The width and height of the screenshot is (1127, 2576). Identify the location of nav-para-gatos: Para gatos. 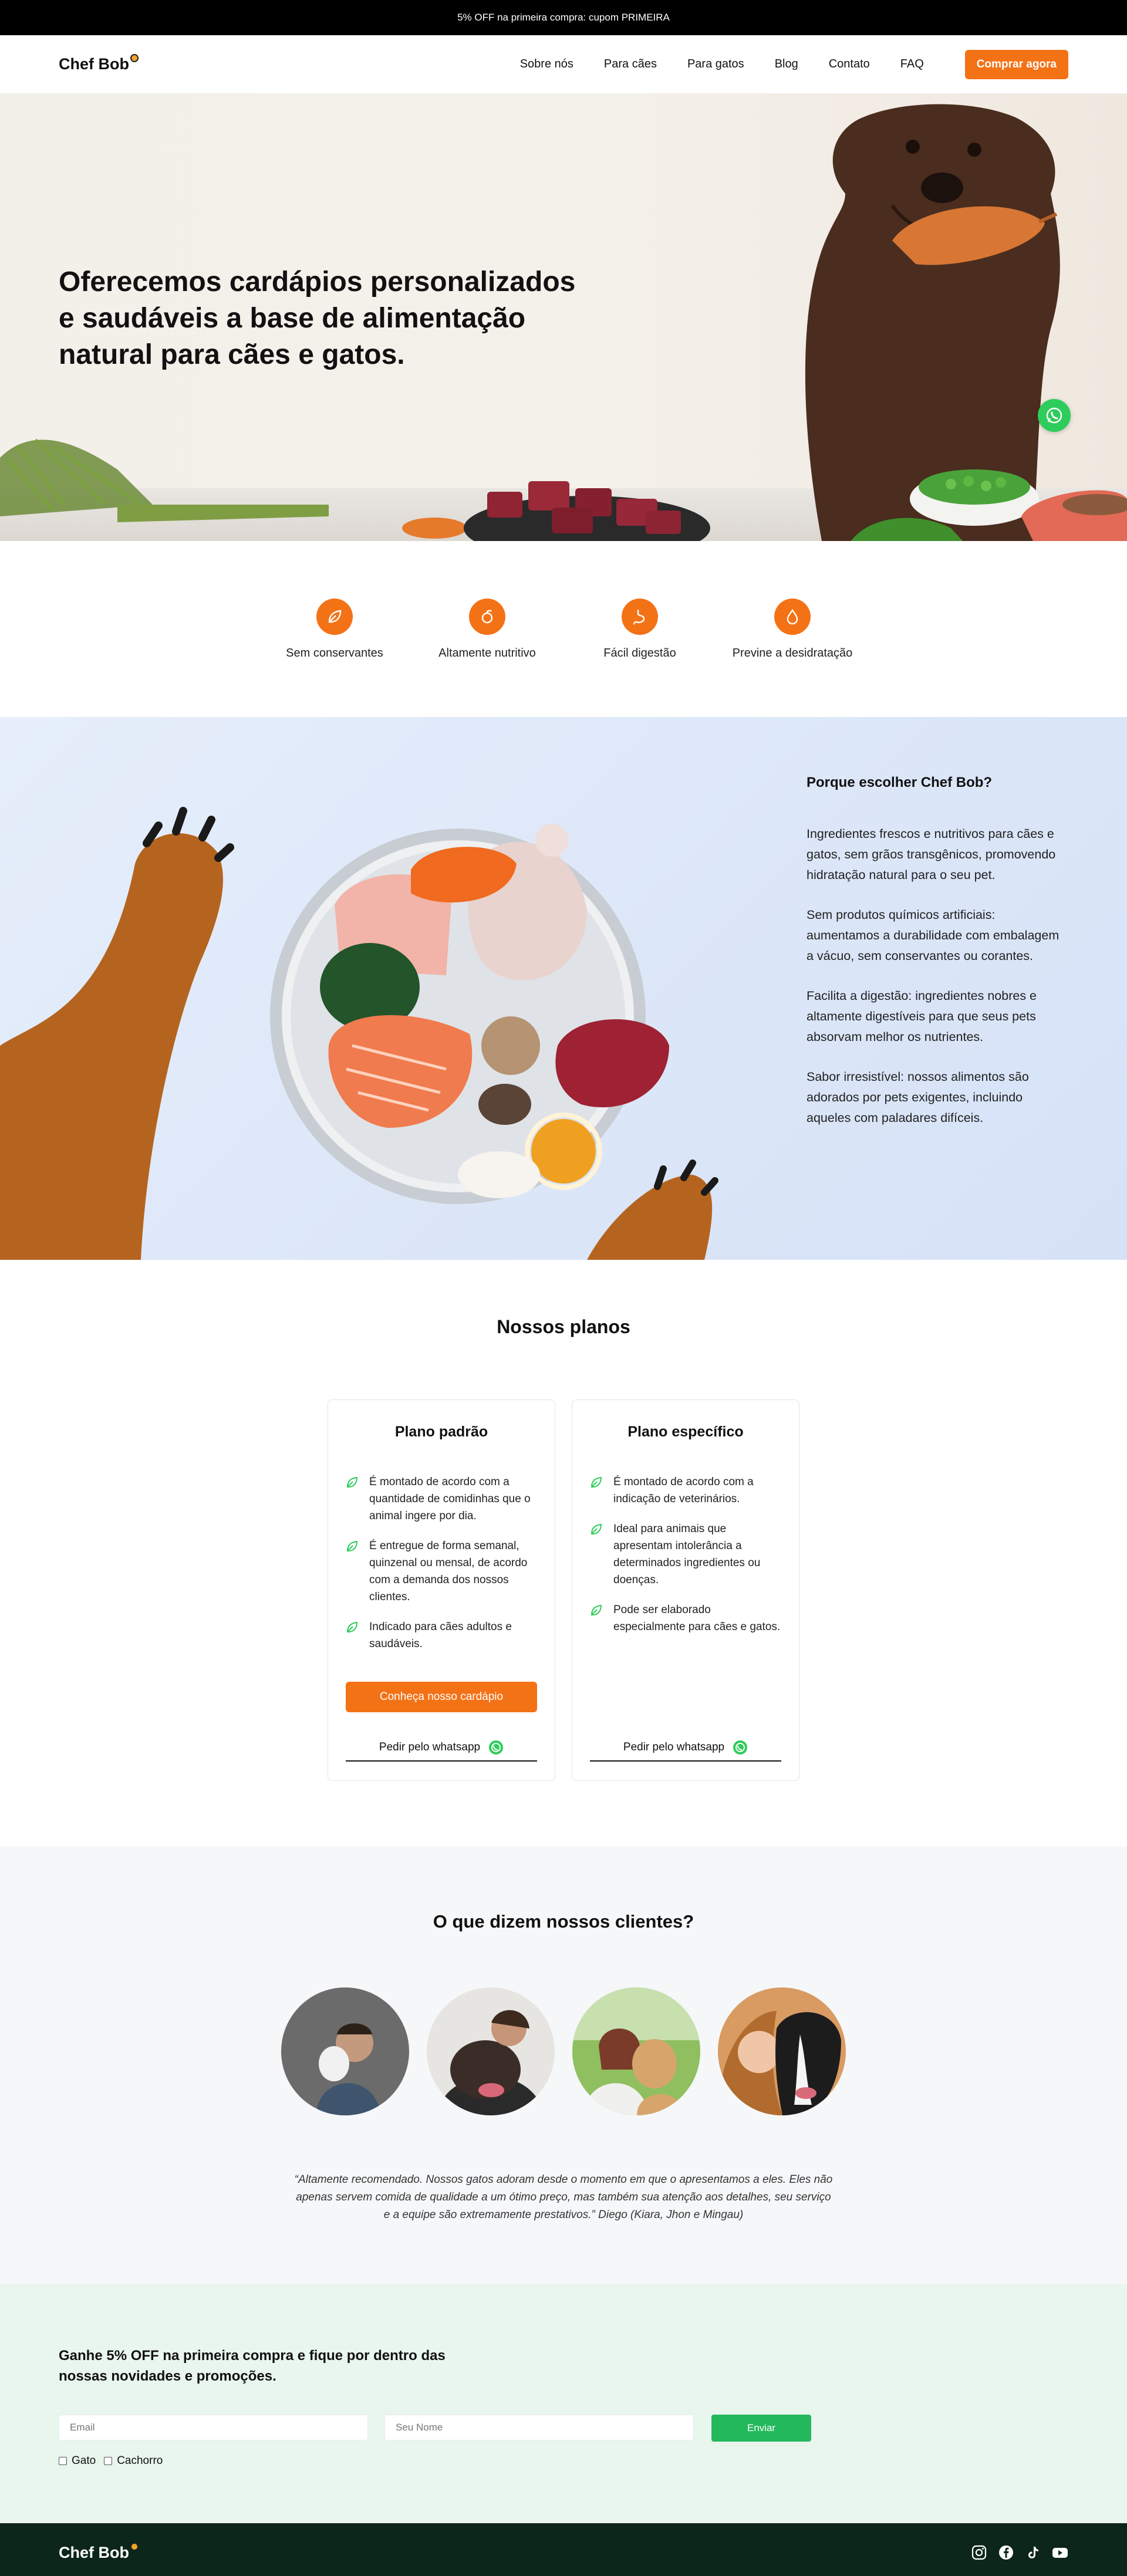
(716, 64).